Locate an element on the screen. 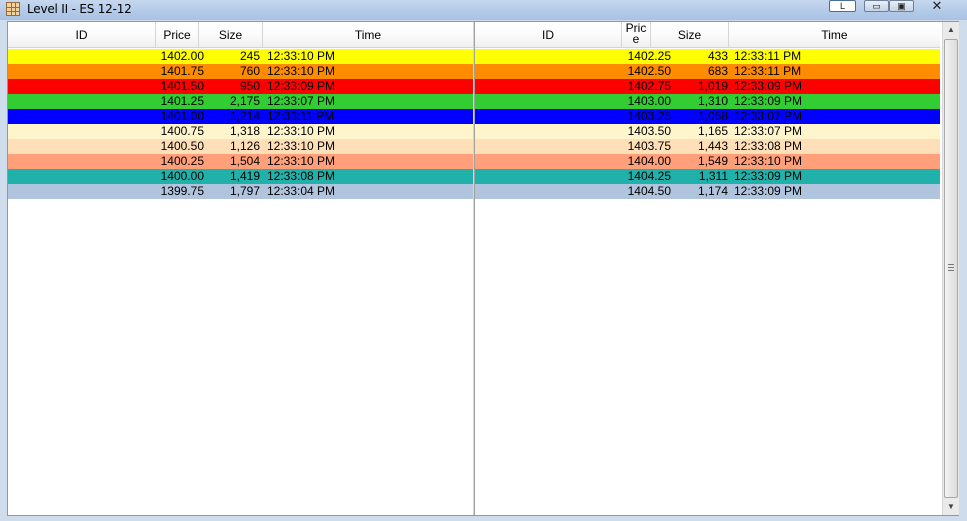 Image resolution: width=967 pixels, height=521 pixels. ask-header-row: ID Pric e Size Time is located at coordinates (707, 35).